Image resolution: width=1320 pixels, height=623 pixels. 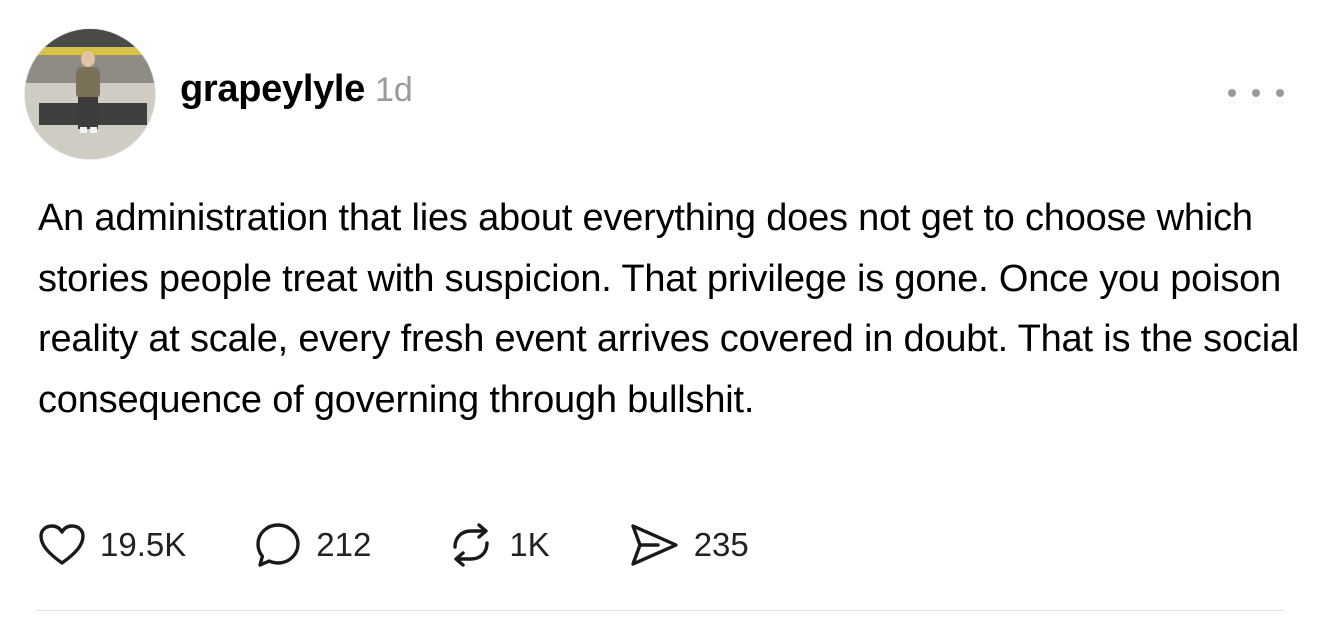 What do you see at coordinates (471, 545) in the screenshot?
I see `repost-icon` at bounding box center [471, 545].